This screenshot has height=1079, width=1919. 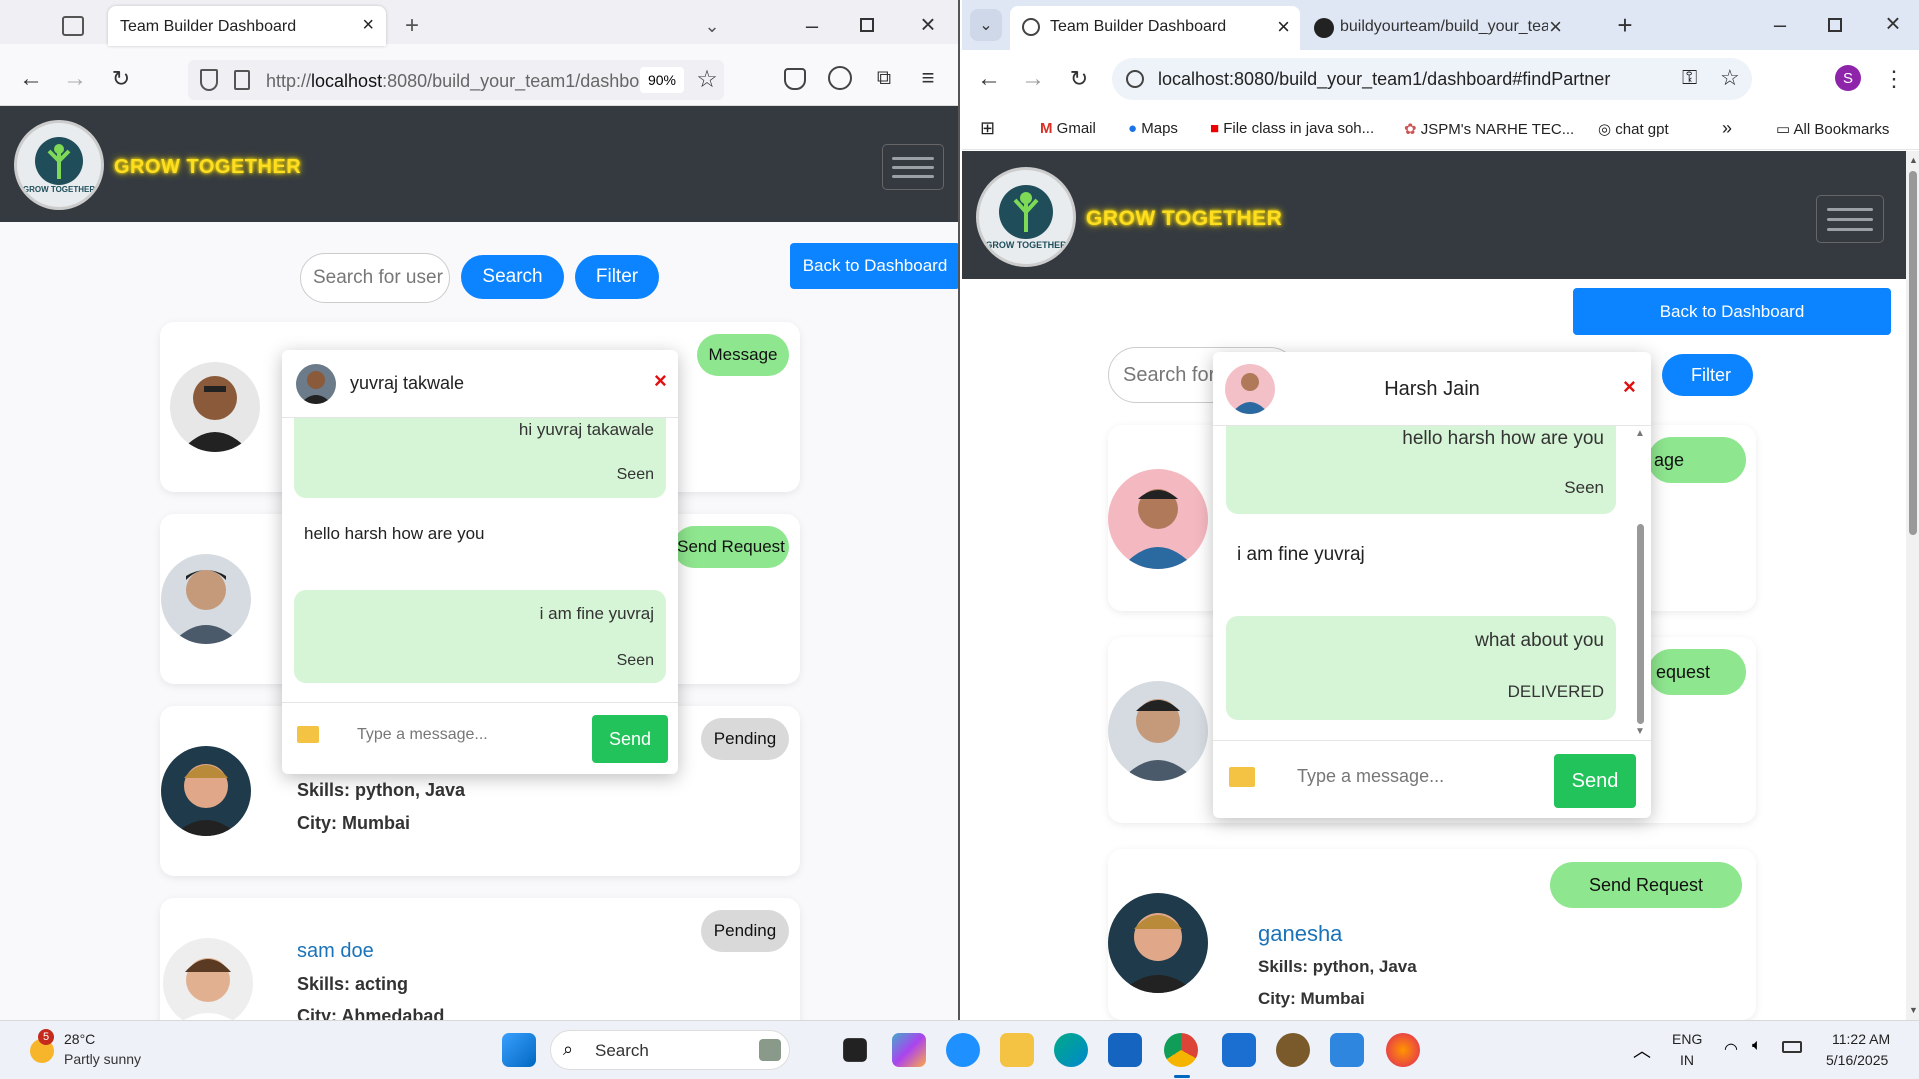 I want to click on apps-grid-icon: ⊞, so click(x=987, y=128).